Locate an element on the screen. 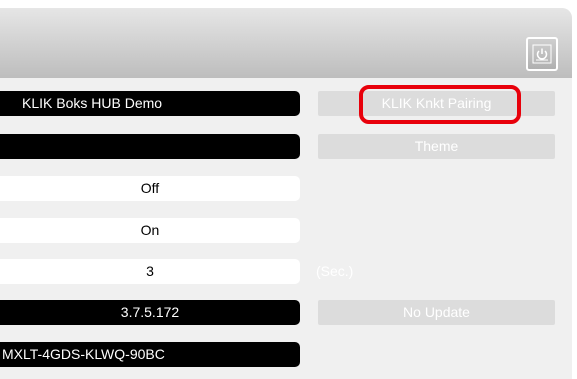  version-field: 3.7.5.172 is located at coordinates (150, 312).